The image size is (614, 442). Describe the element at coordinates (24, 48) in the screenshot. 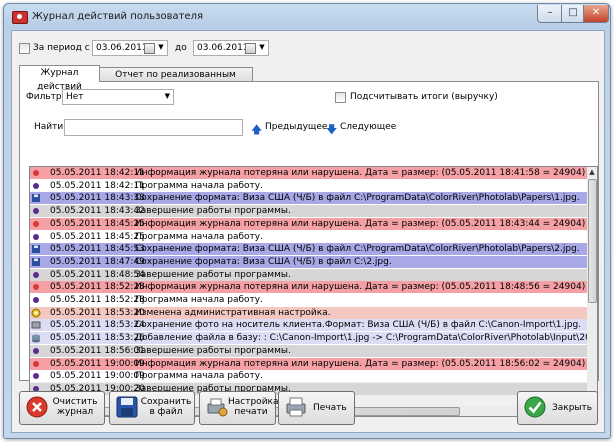

I see `period-checkbox` at that location.